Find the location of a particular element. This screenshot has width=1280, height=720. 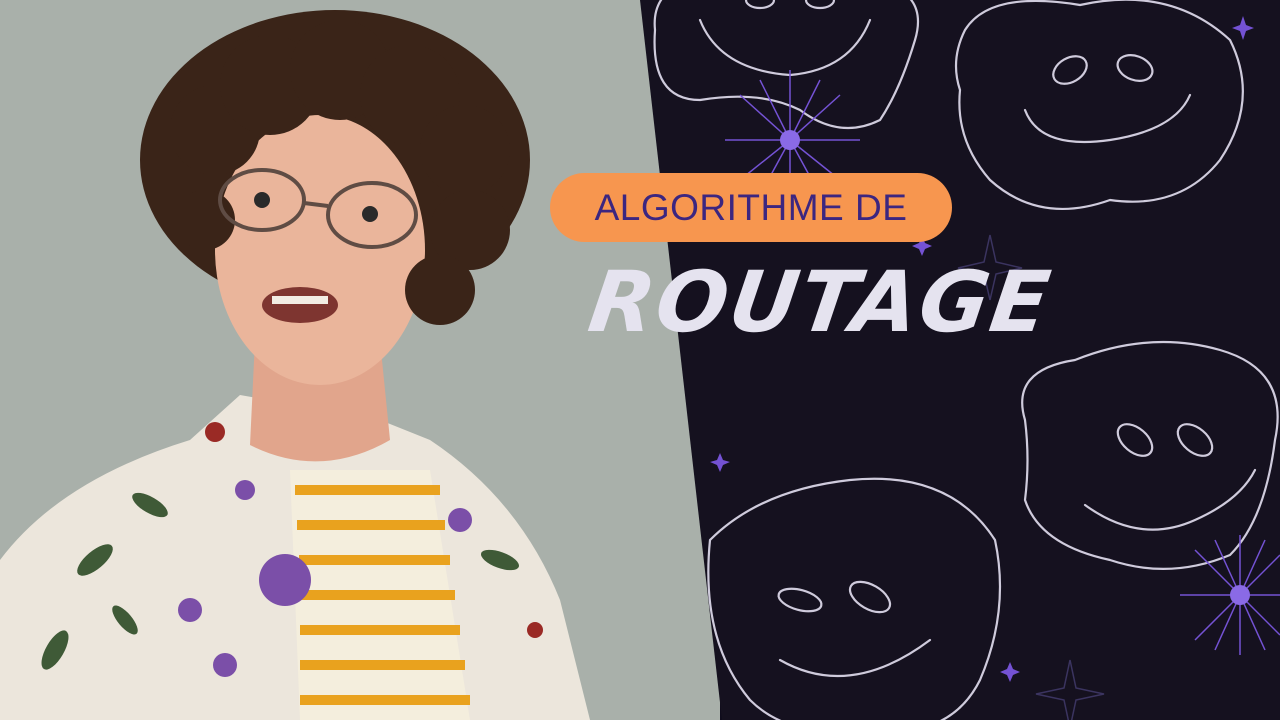

smiley-outline-top is located at coordinates (786, 65).